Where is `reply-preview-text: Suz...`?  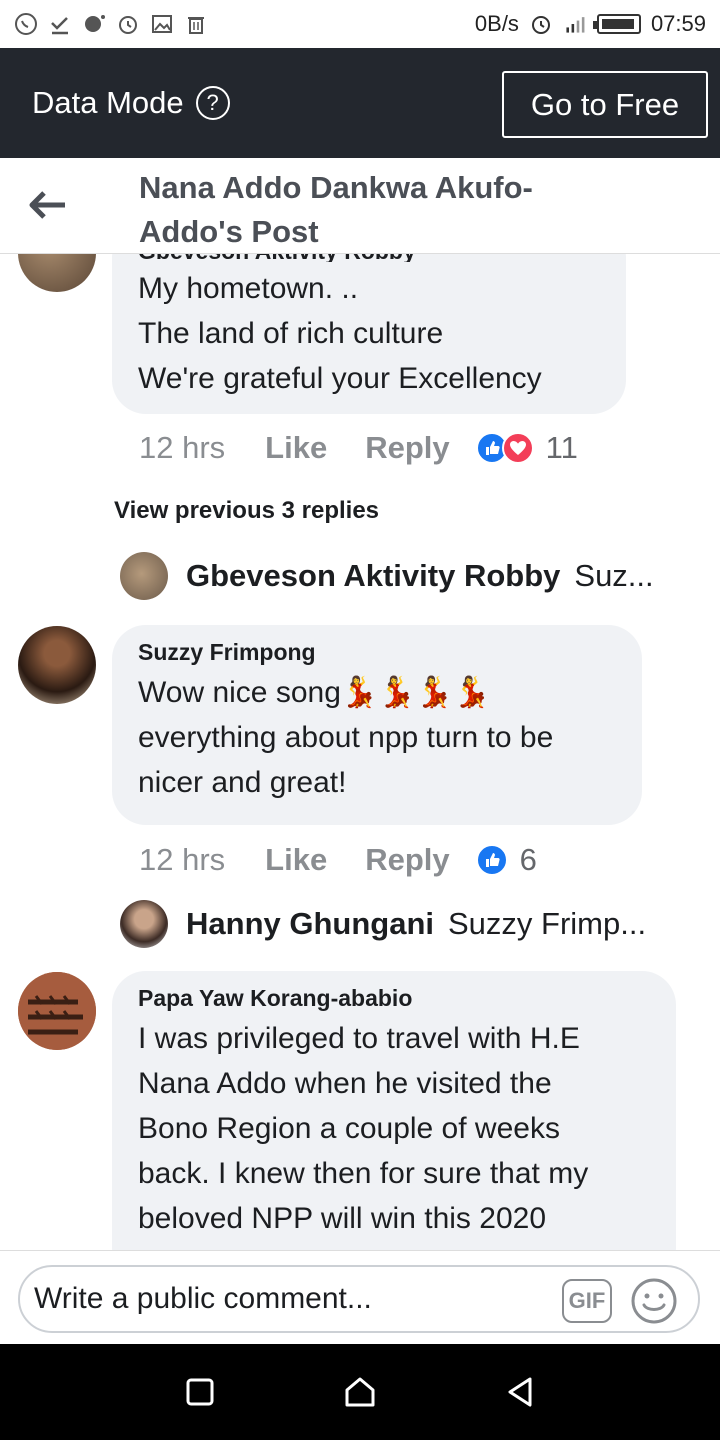 reply-preview-text: Suz... is located at coordinates (614, 575).